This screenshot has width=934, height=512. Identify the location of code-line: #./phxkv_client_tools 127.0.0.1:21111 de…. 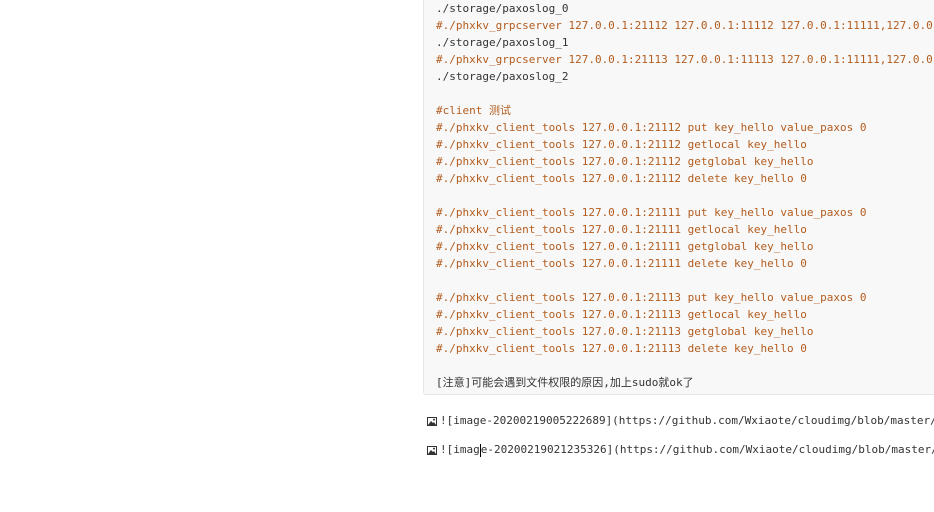
(621, 263).